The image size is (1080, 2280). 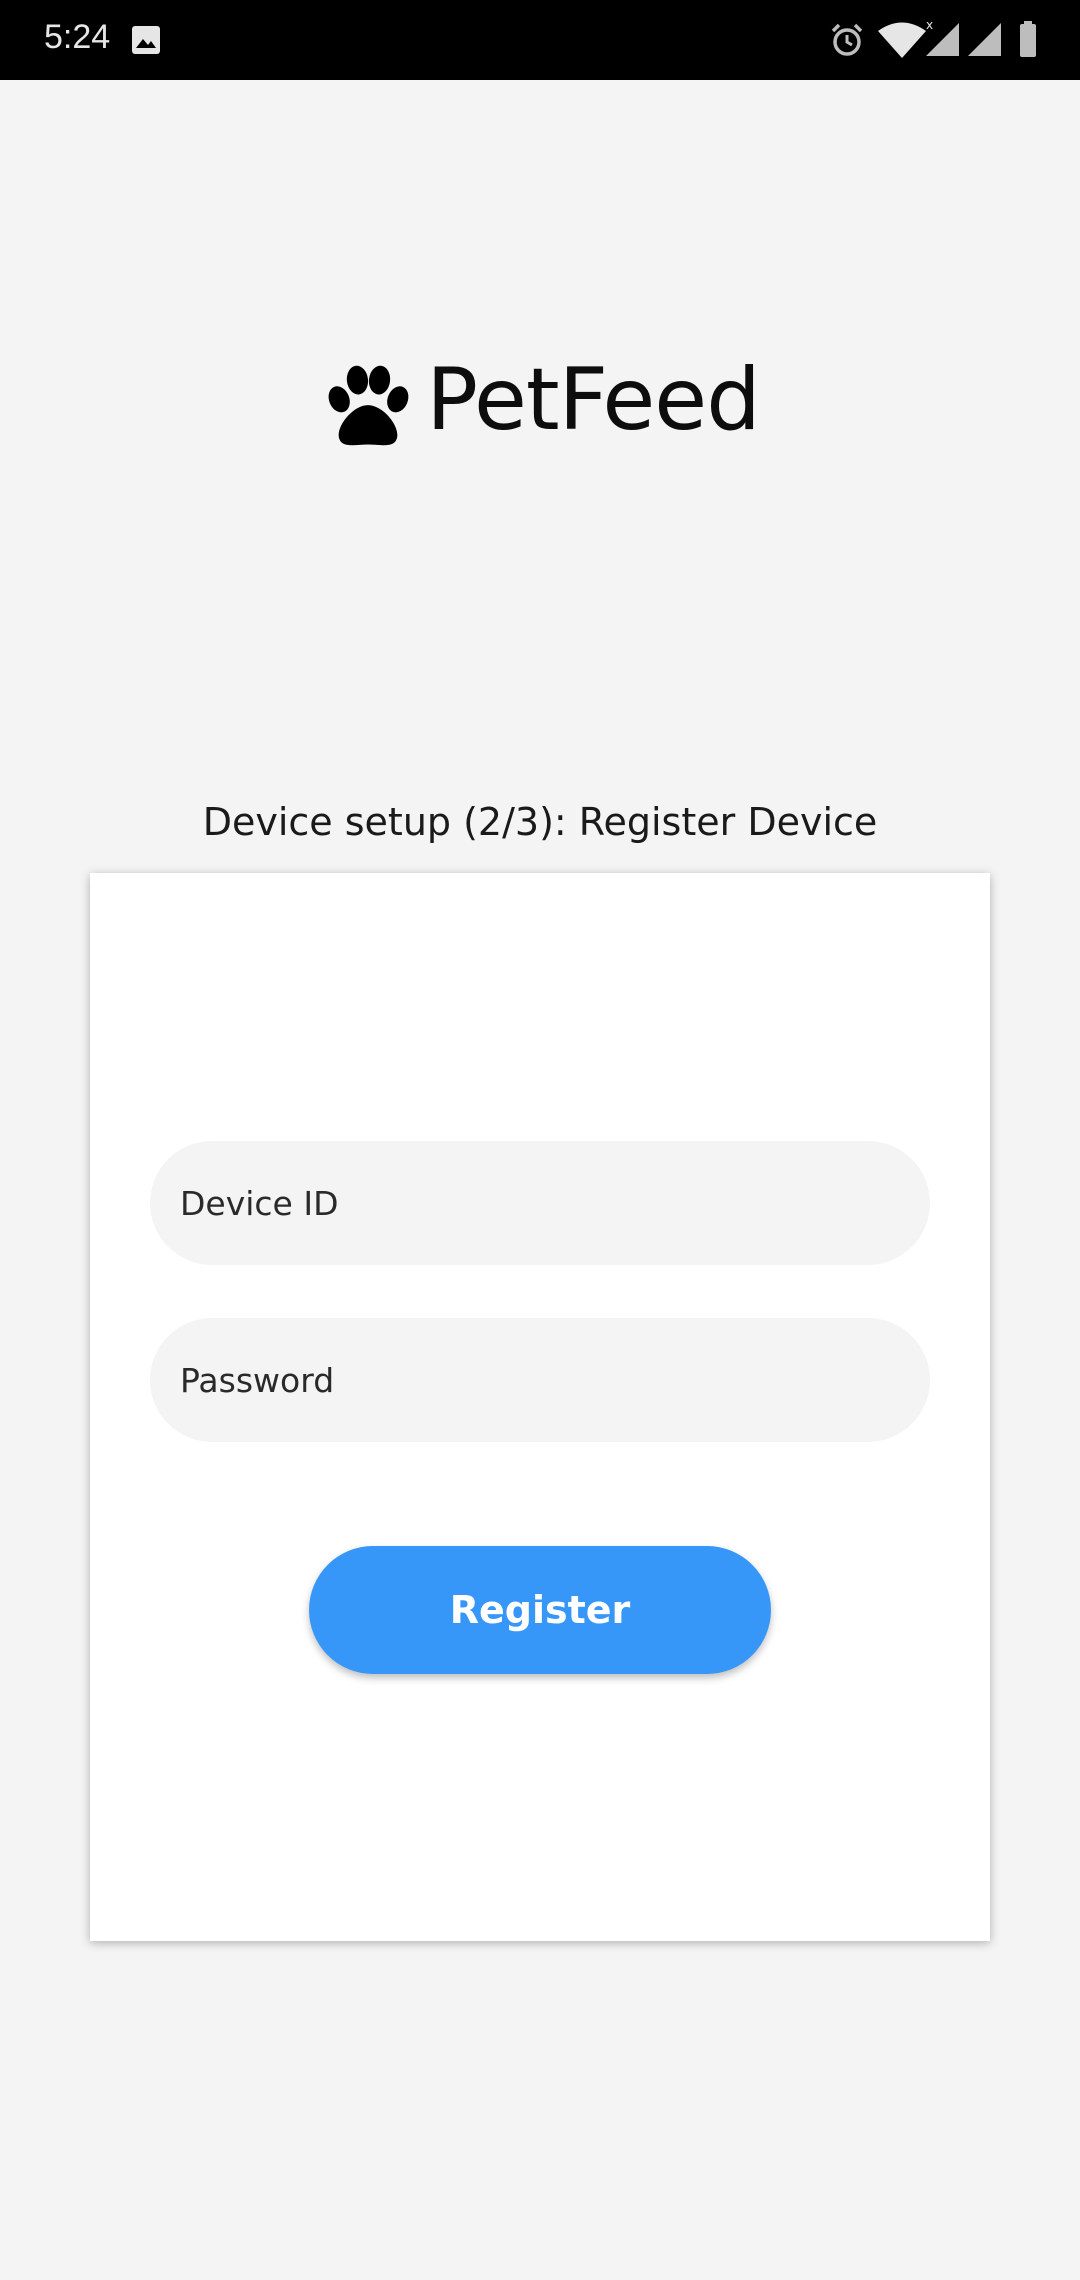 I want to click on password-input, so click(x=540, y=1380).